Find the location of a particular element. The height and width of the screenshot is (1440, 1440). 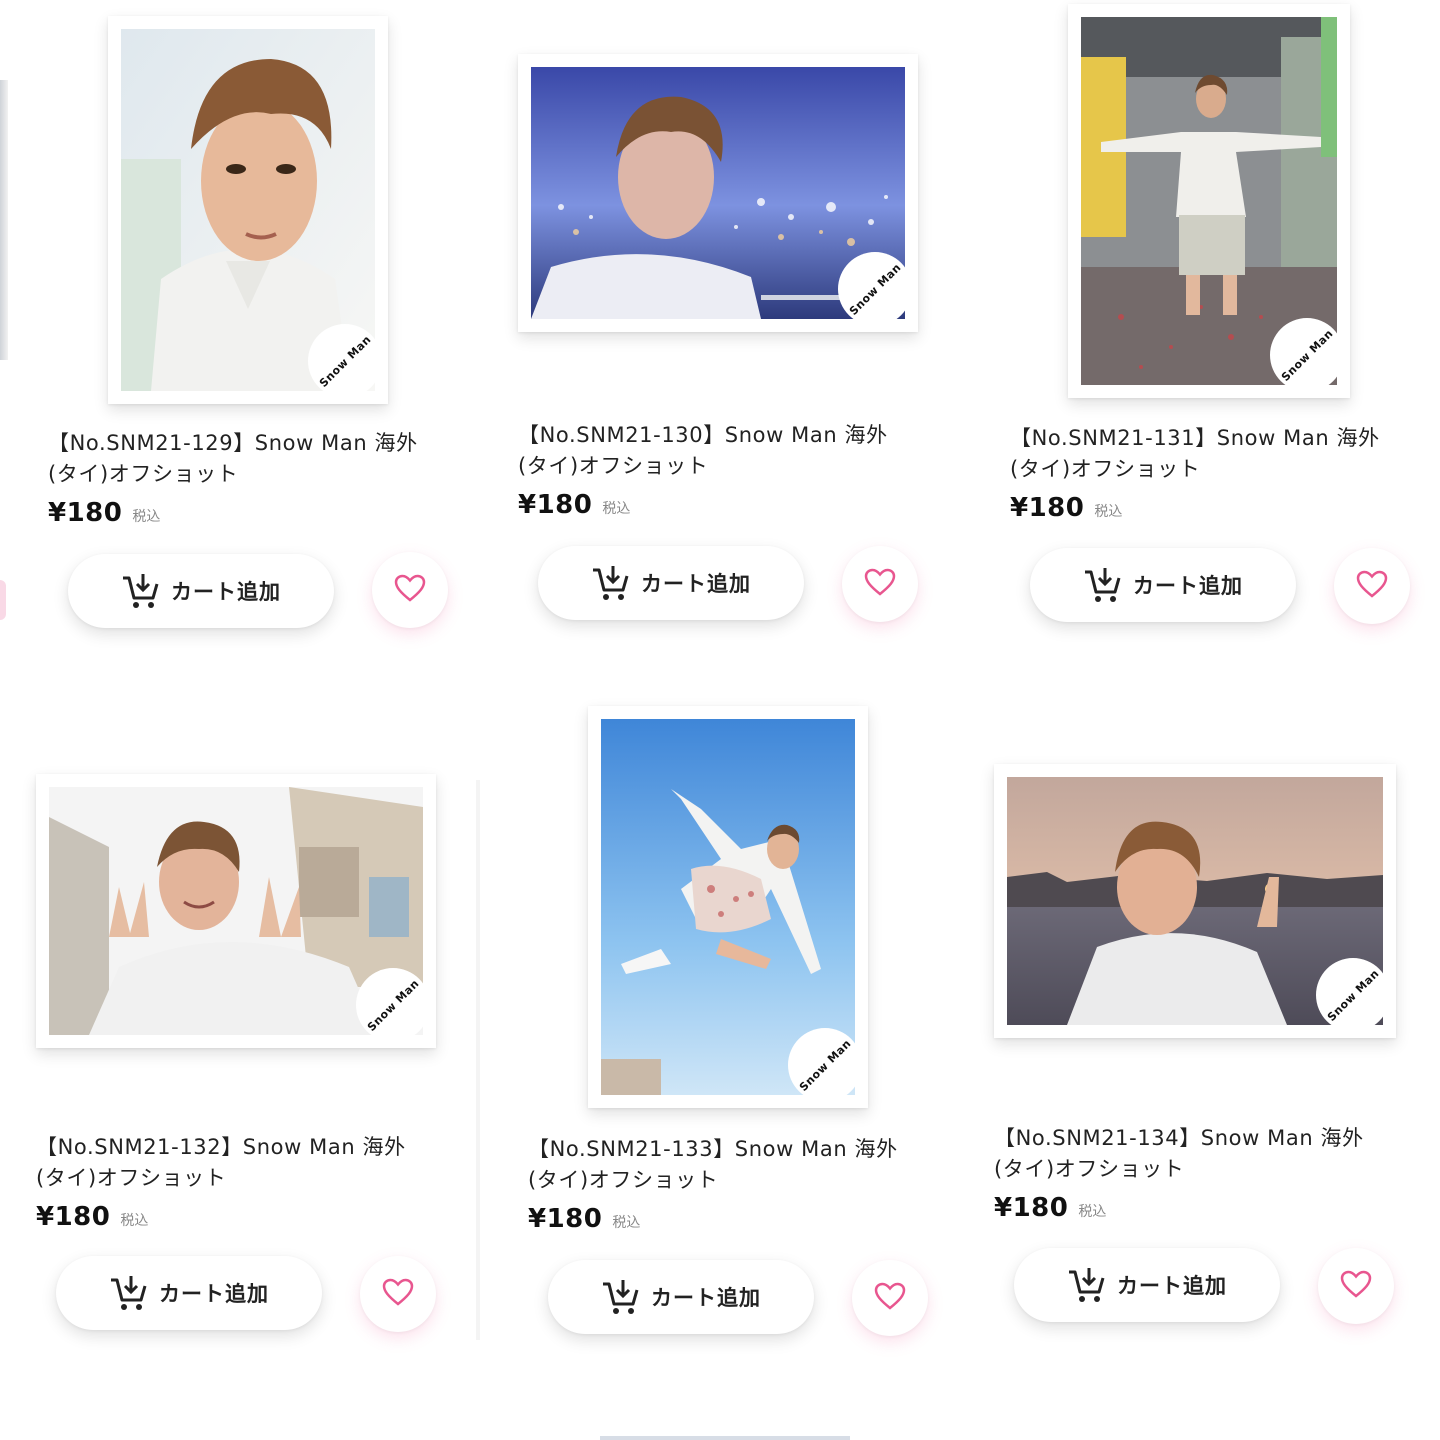

product-title: 【No.SNM21-130】Snow Man 海外(タイ)オフショット is located at coordinates (718, 451).